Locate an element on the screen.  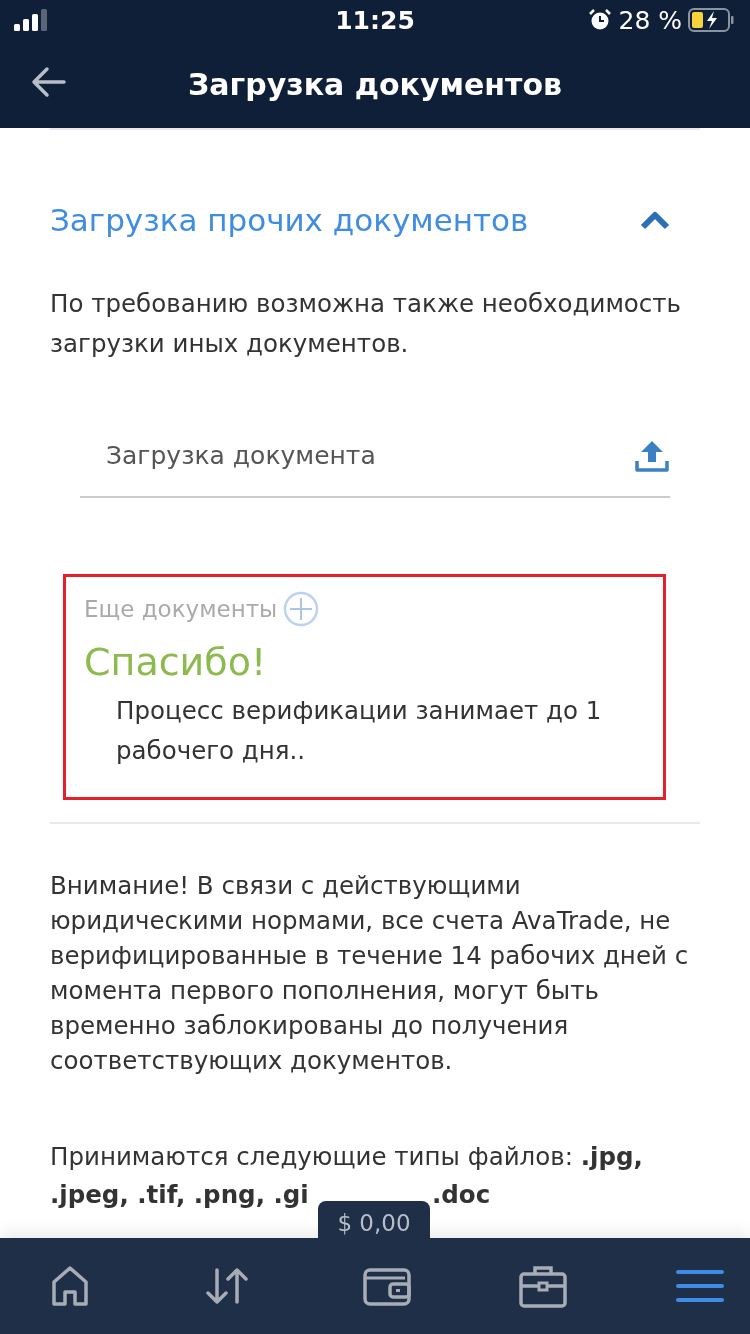
verification-message: Процесс верификации занимает до 1 рабочего дня.. is located at coordinates (359, 731).